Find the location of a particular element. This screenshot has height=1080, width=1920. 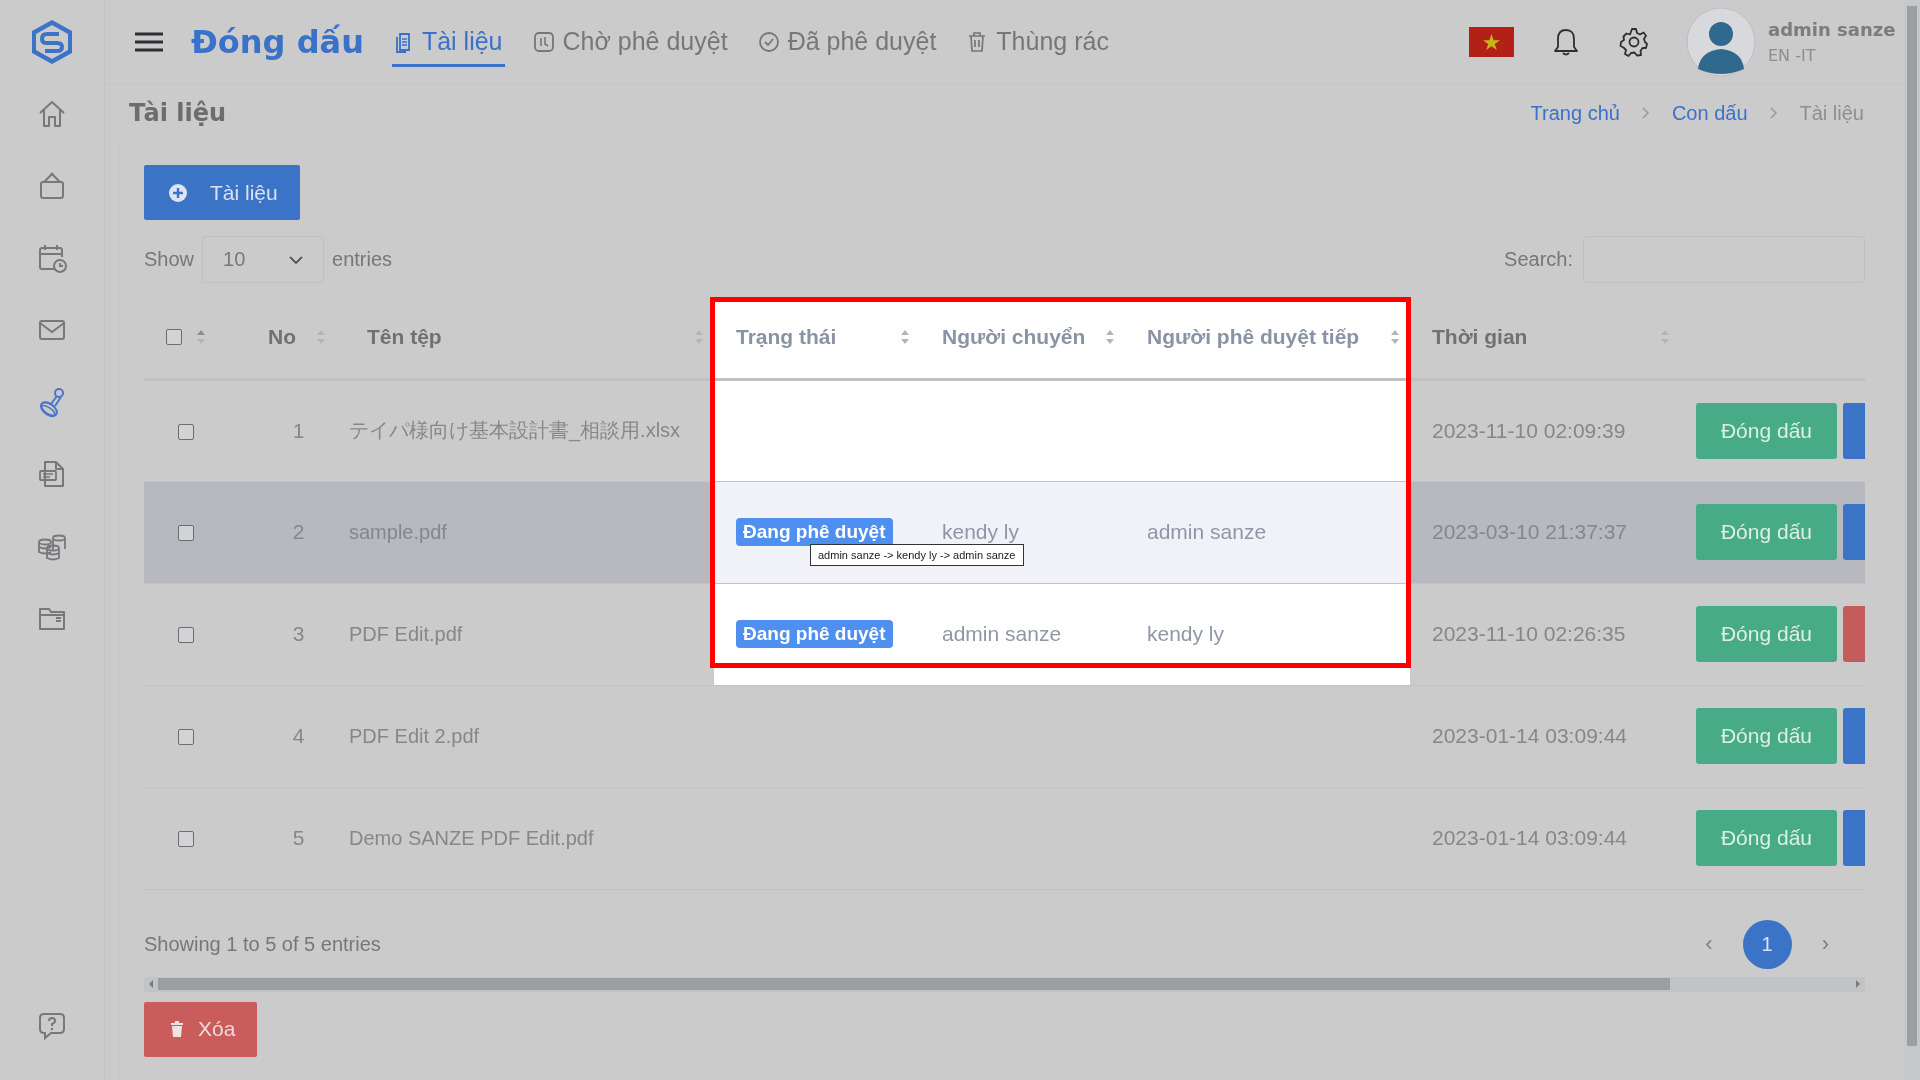

table-cell: テイパ様向け基本設計書_相談用.xlsx is located at coordinates (515, 430).